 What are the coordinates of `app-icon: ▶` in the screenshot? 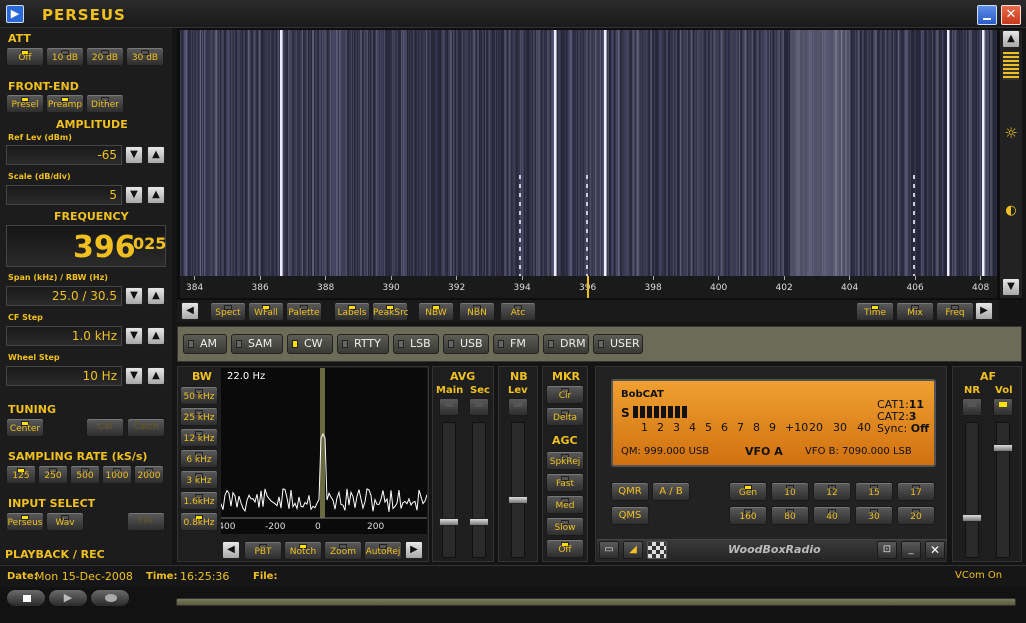 It's located at (15, 14).